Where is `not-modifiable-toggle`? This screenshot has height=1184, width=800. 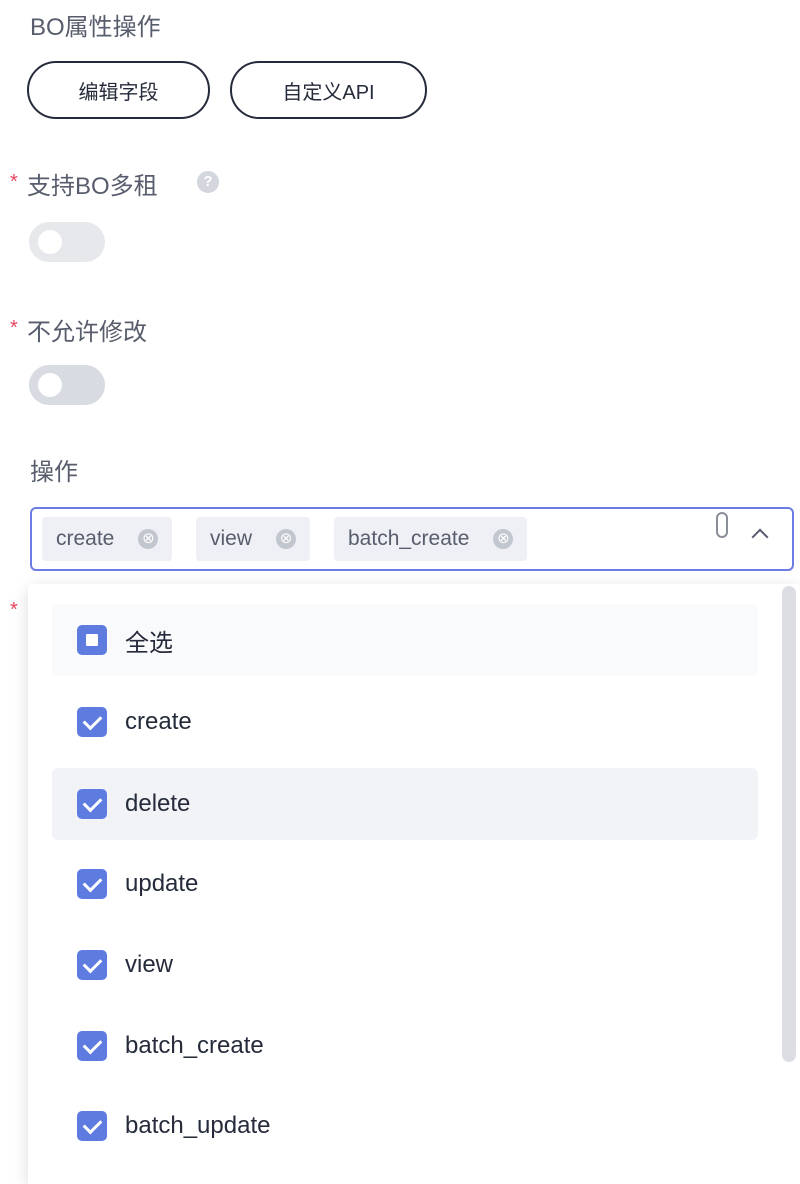
not-modifiable-toggle is located at coordinates (67, 385).